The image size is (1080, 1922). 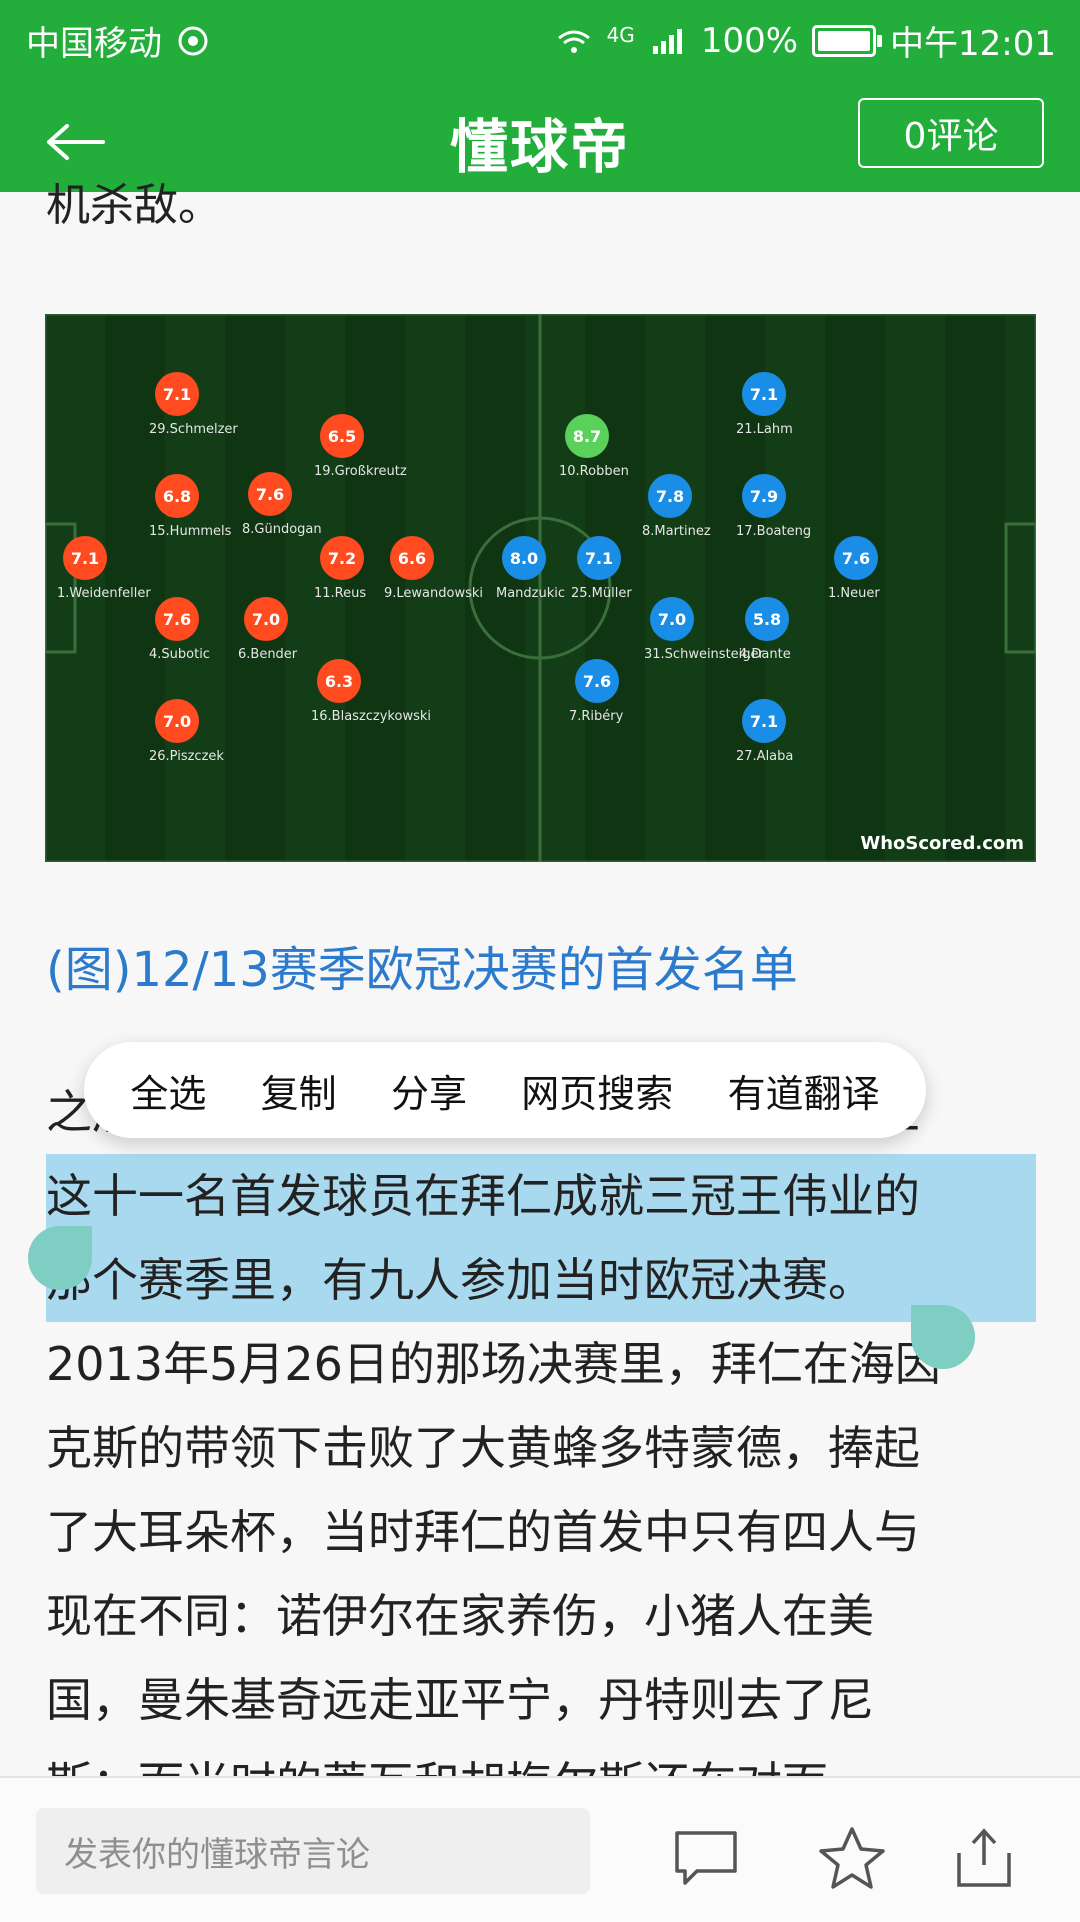 What do you see at coordinates (531, 593) in the screenshot?
I see `player-name: Mandzukic` at bounding box center [531, 593].